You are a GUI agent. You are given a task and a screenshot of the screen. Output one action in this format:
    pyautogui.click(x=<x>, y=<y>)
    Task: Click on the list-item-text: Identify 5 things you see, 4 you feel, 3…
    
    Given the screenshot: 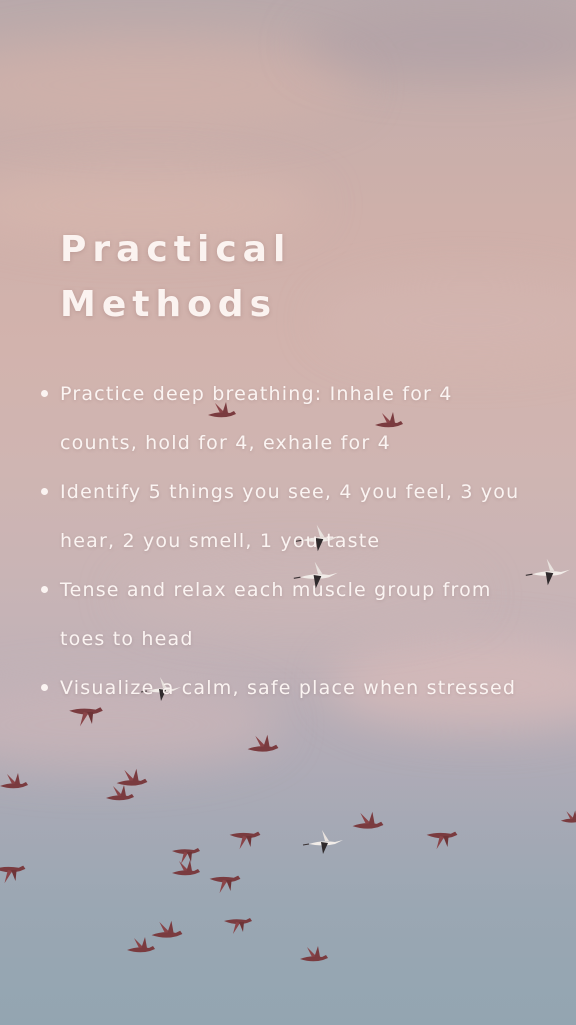 What is the action you would take?
    pyautogui.click(x=290, y=516)
    